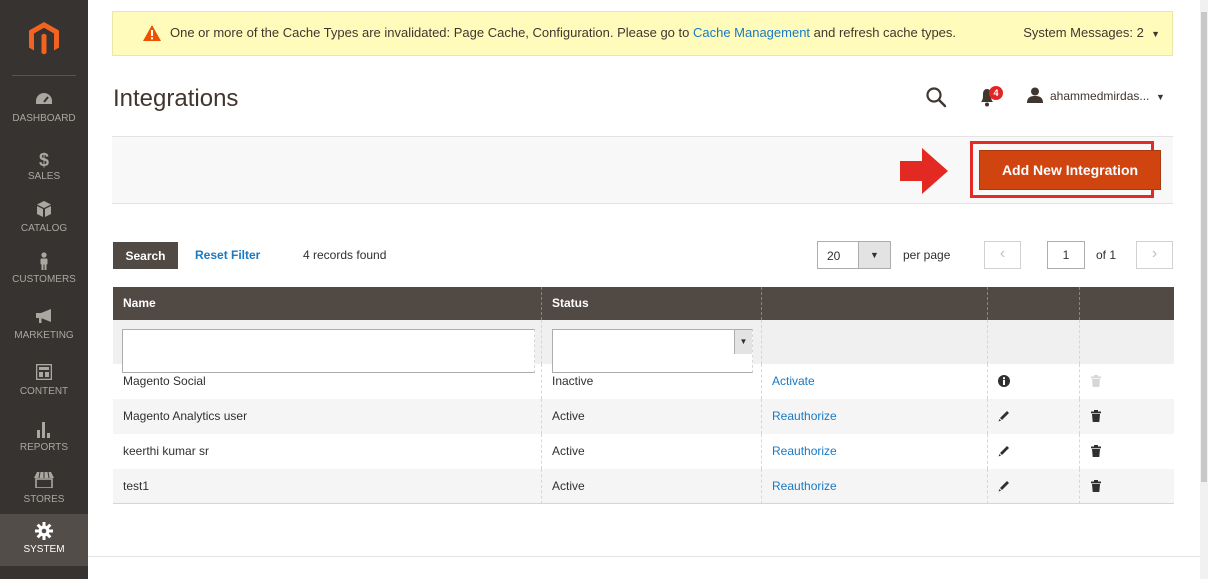 This screenshot has width=1208, height=579. I want to click on add-new-integration-button: Add New Integration, so click(1070, 170).